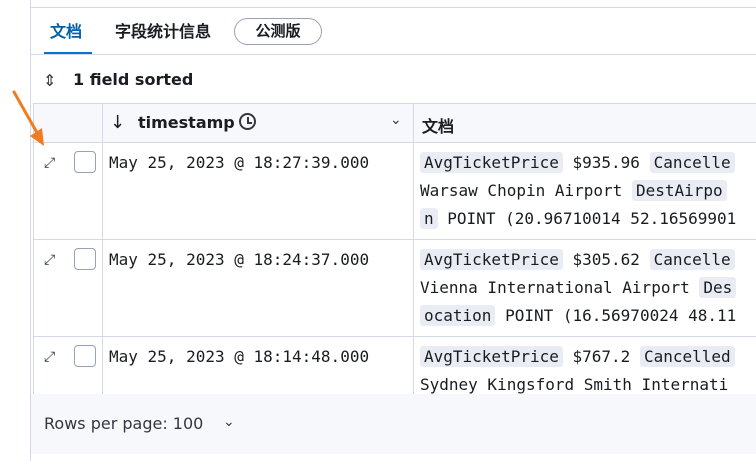  I want to click on field-key: Cancelled, so click(687, 356).